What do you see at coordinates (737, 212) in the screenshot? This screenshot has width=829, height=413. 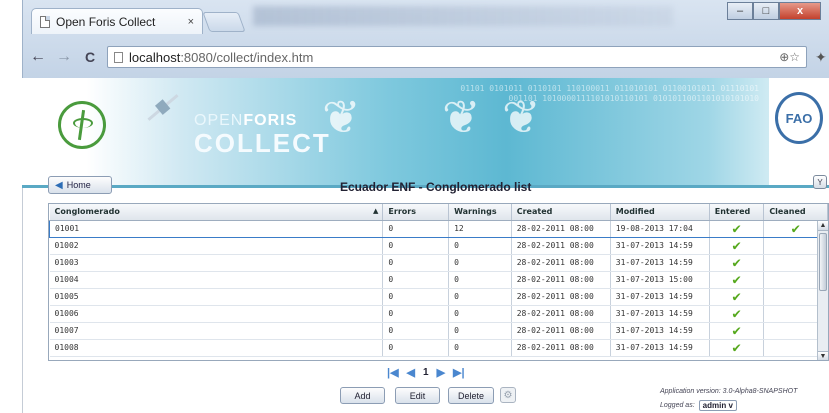 I see `column-header-entered: Entered` at bounding box center [737, 212].